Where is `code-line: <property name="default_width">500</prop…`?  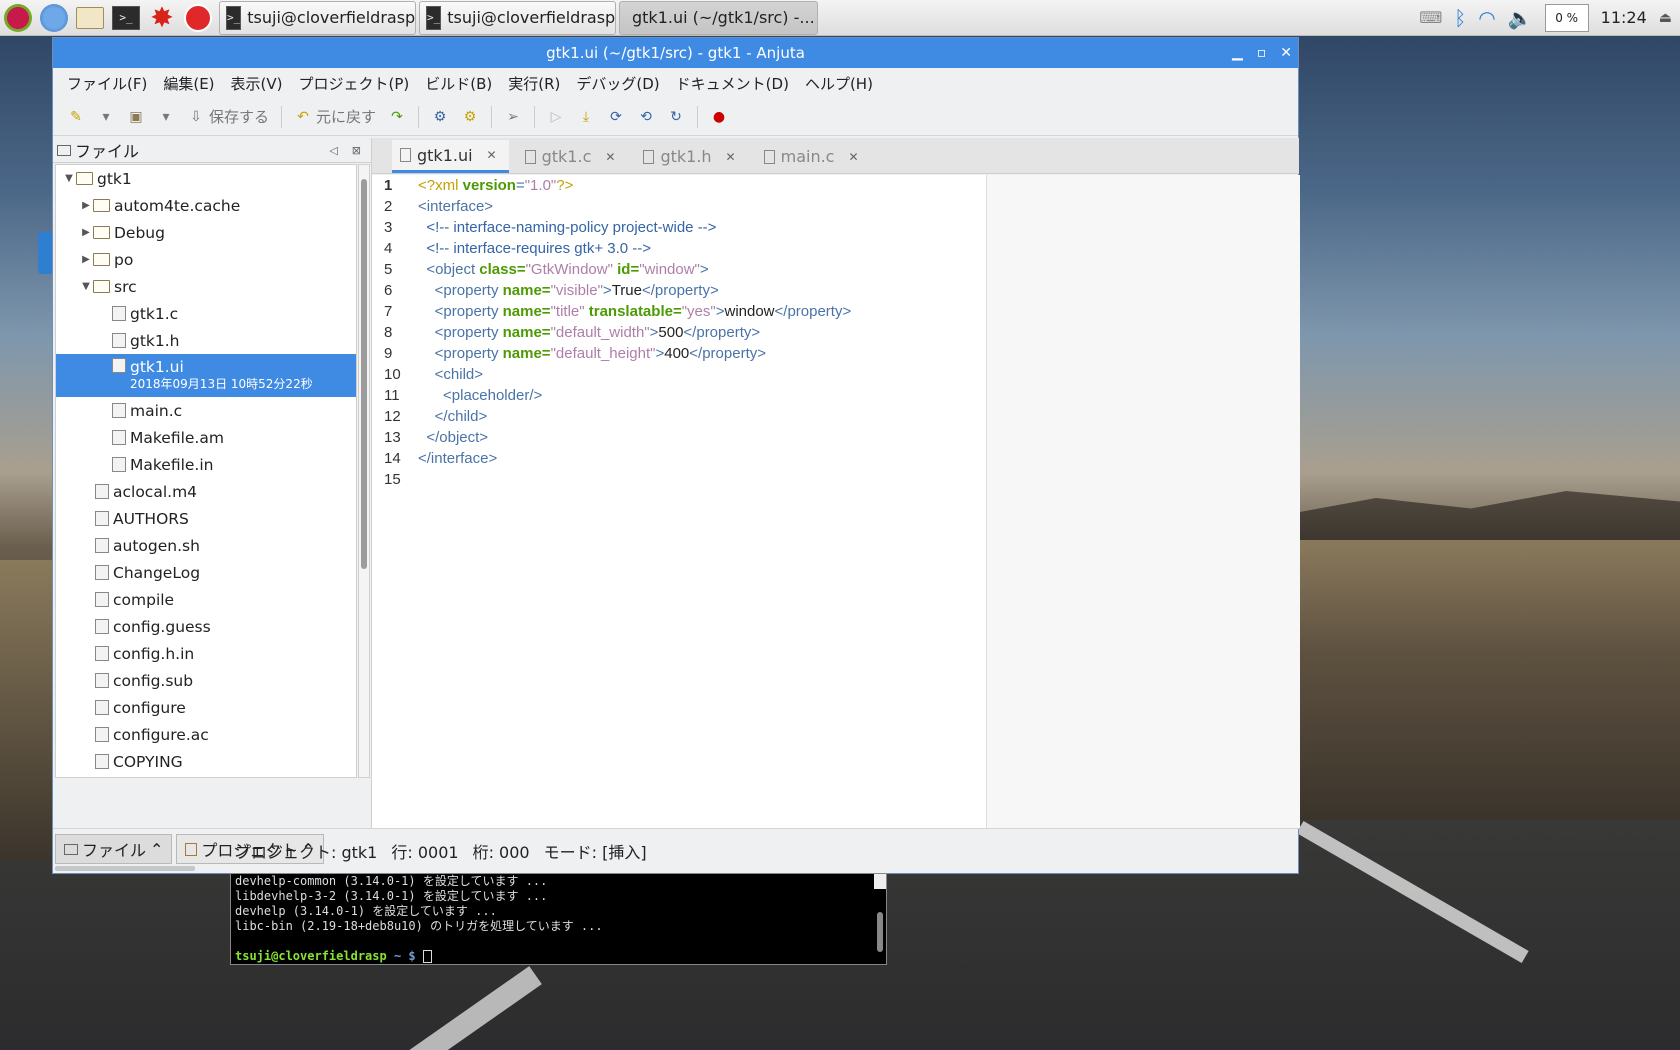
code-line: <property name="default_width">500</prop… is located at coordinates (698, 332).